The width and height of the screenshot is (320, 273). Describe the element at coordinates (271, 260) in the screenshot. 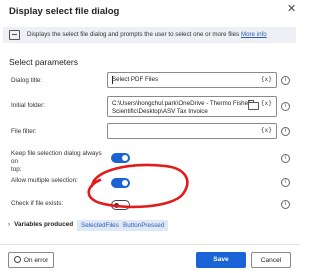

I see `cancel-button: Cancel` at that location.